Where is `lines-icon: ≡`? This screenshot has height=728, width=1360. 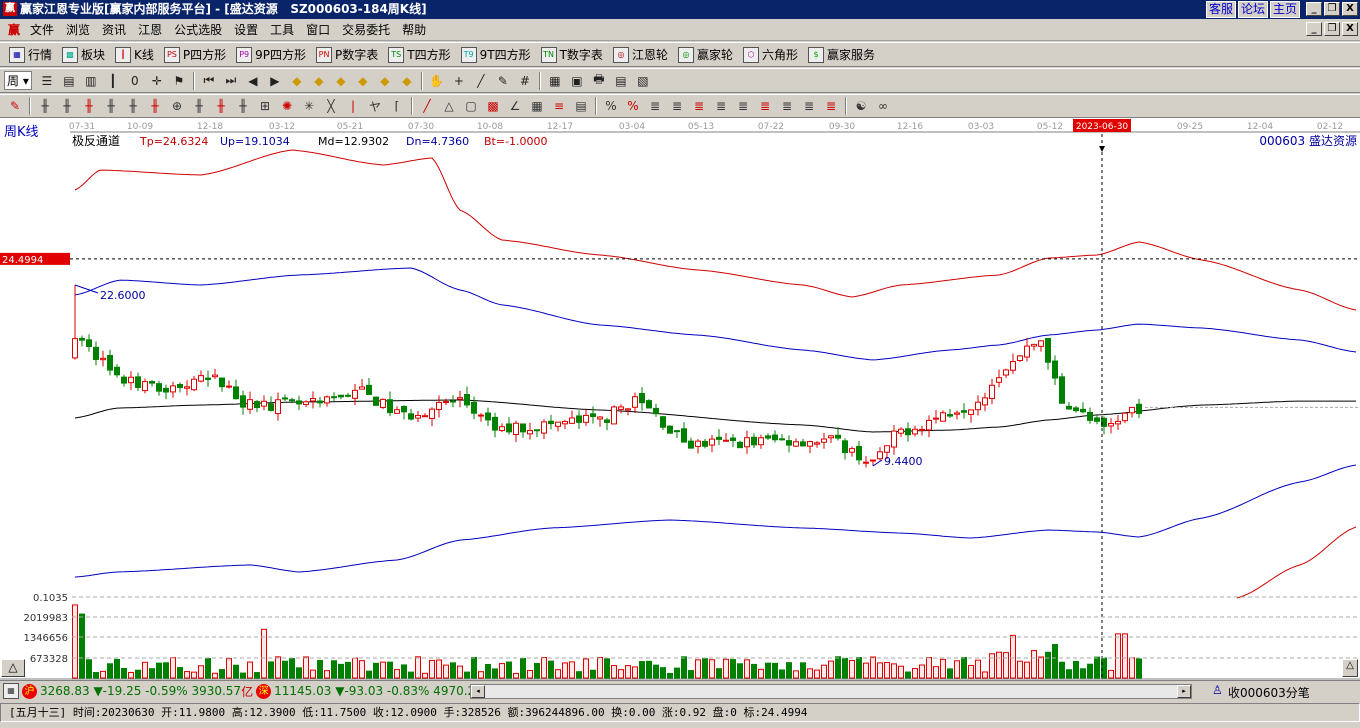
lines-icon: ≡ is located at coordinates (559, 106).